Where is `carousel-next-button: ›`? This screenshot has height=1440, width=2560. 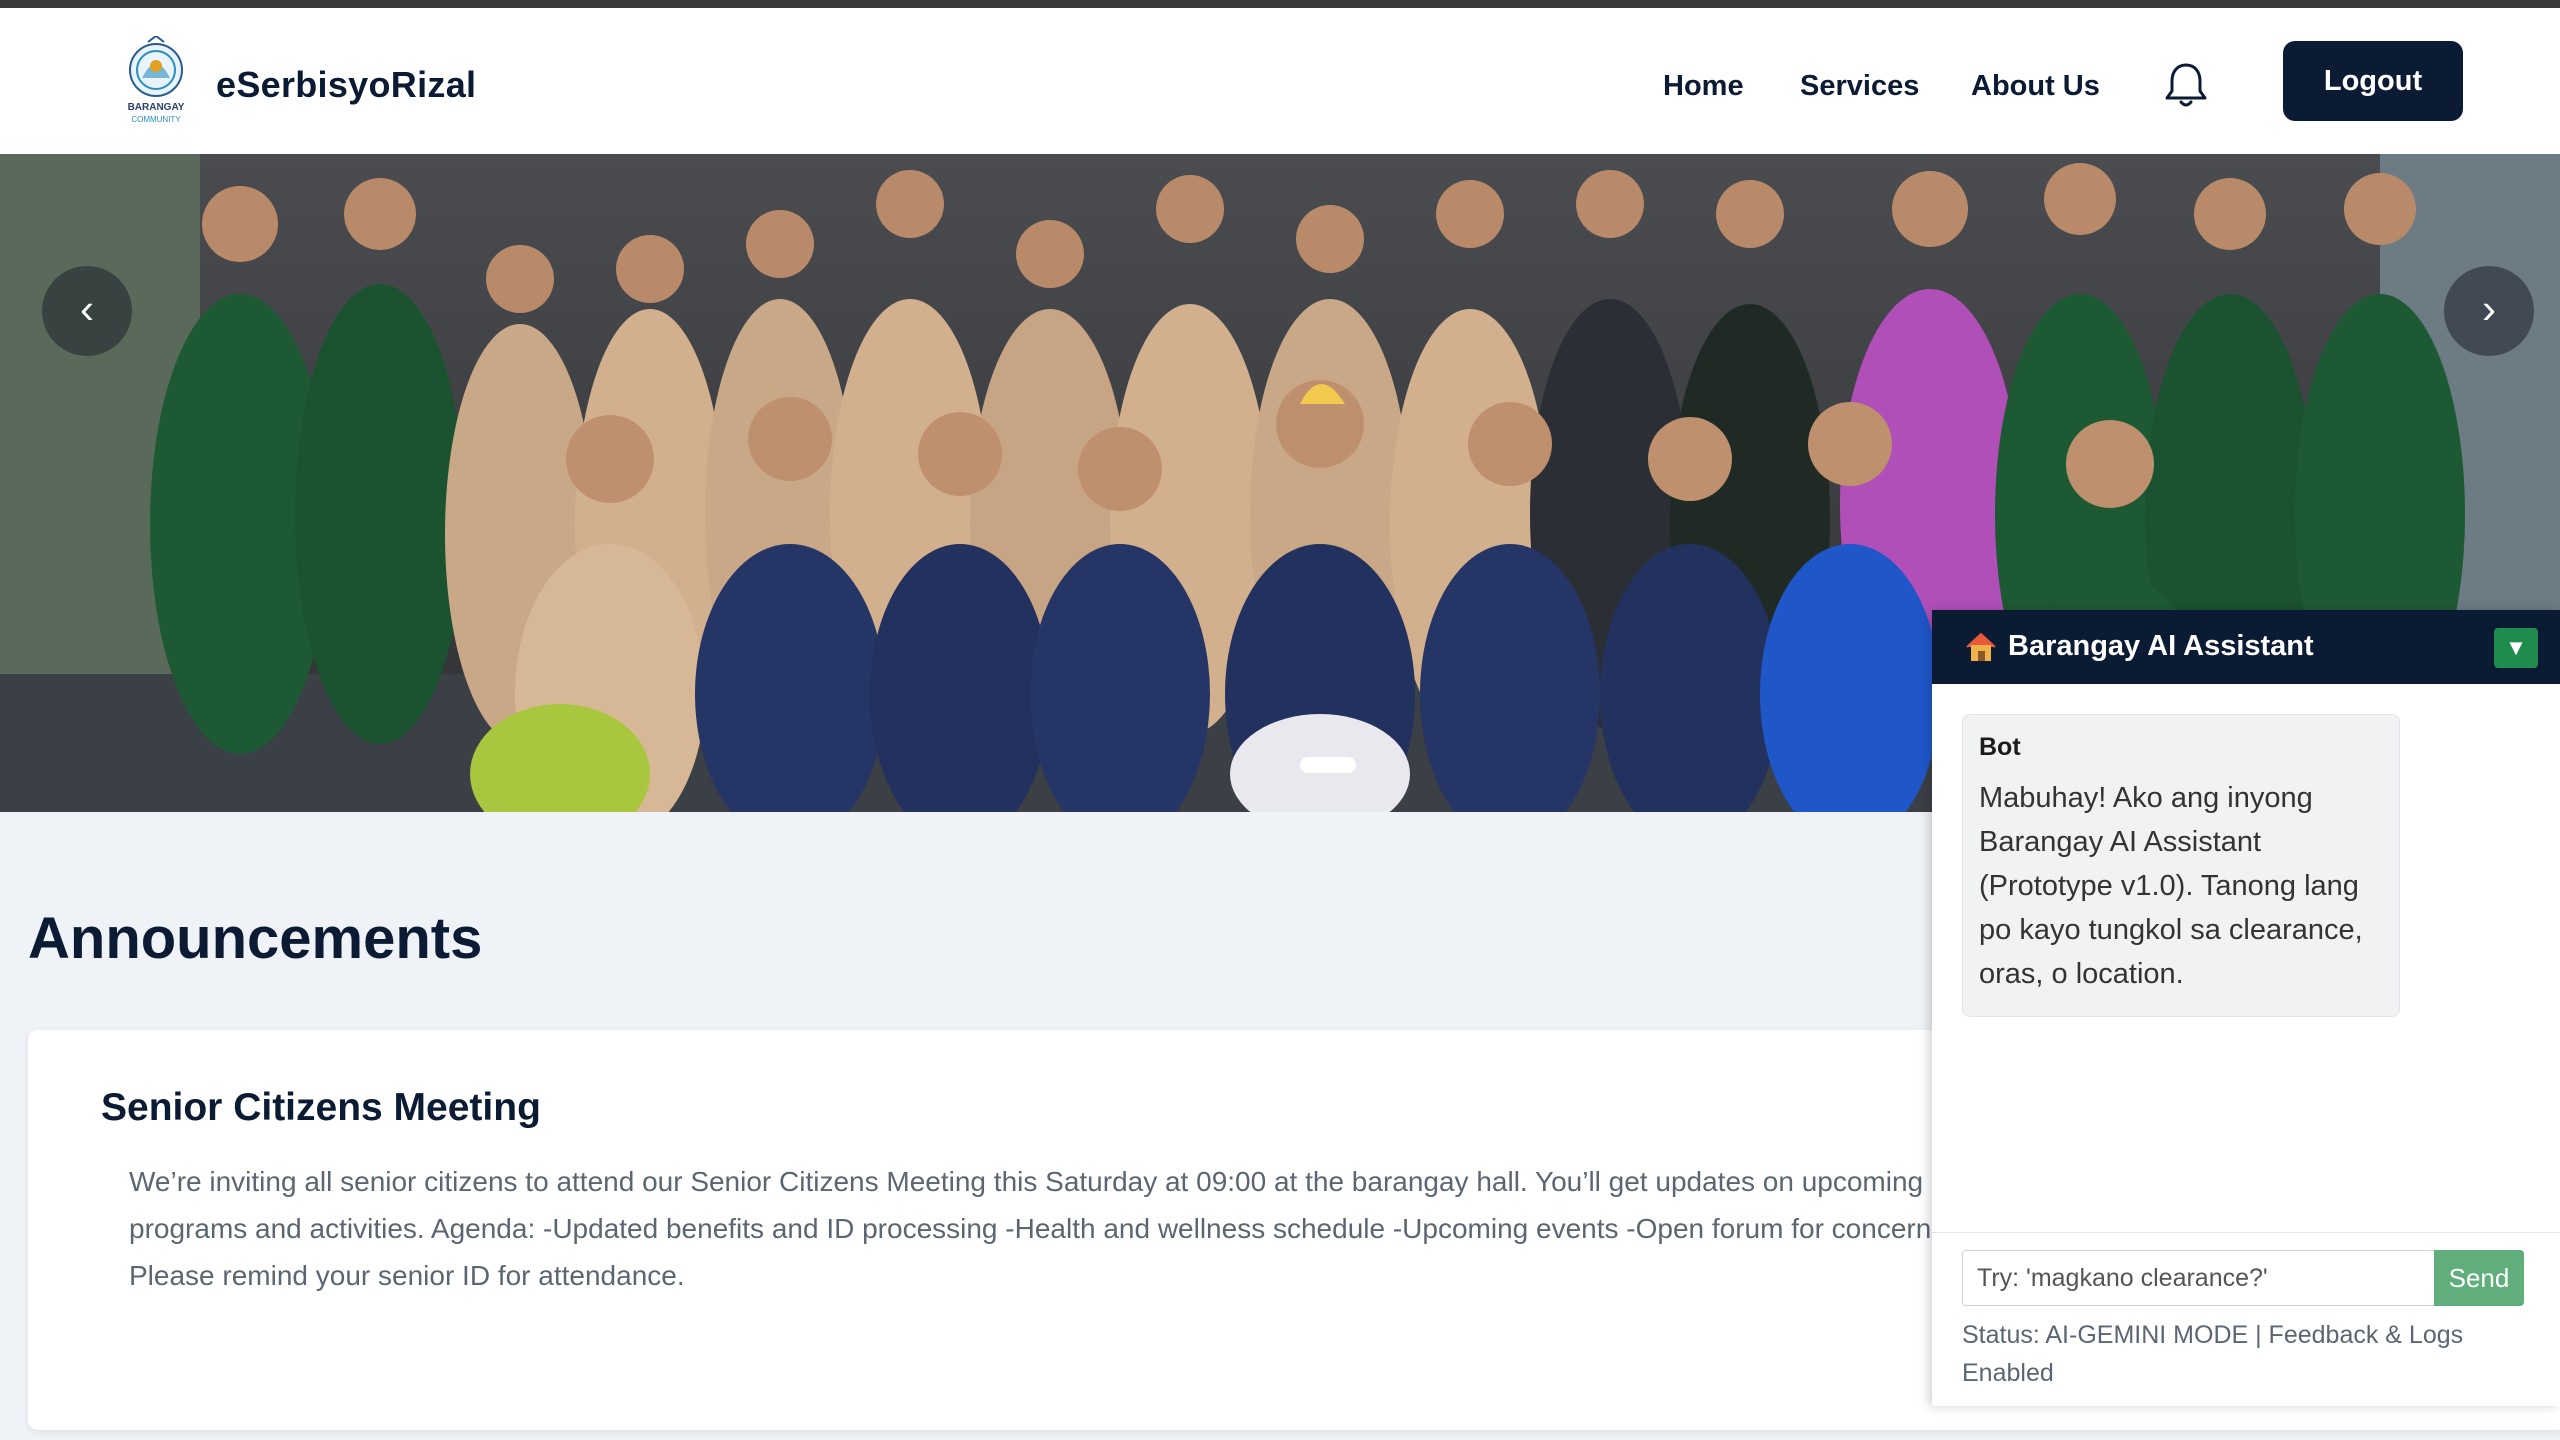
carousel-next-button: › is located at coordinates (2489, 311).